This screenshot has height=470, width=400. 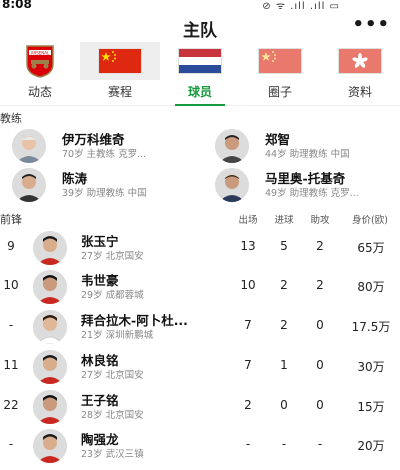 I want to click on player-value: 30万, so click(x=371, y=367).